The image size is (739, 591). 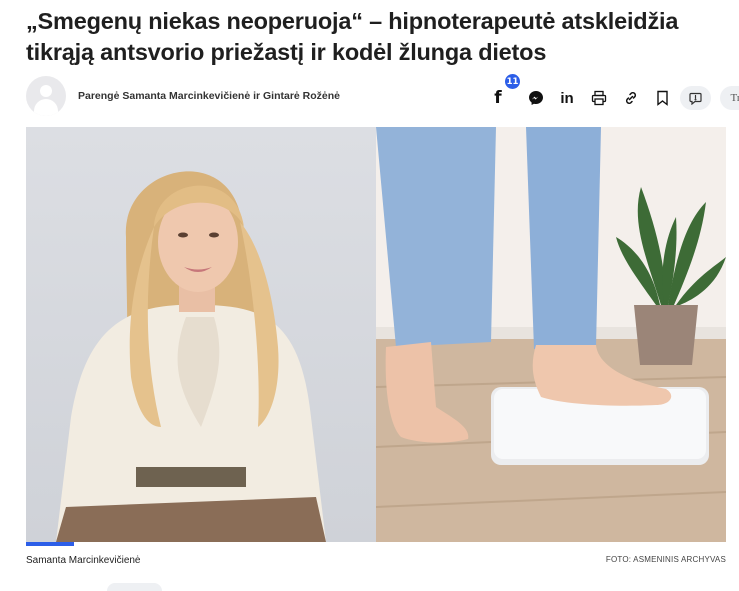 I want to click on photo-progress-indicator, so click(x=50, y=544).